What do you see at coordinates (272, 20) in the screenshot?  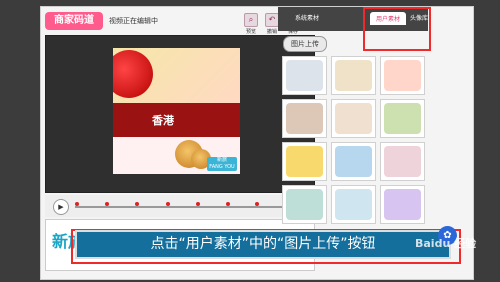 I see `undo-icon: ↶` at bounding box center [272, 20].